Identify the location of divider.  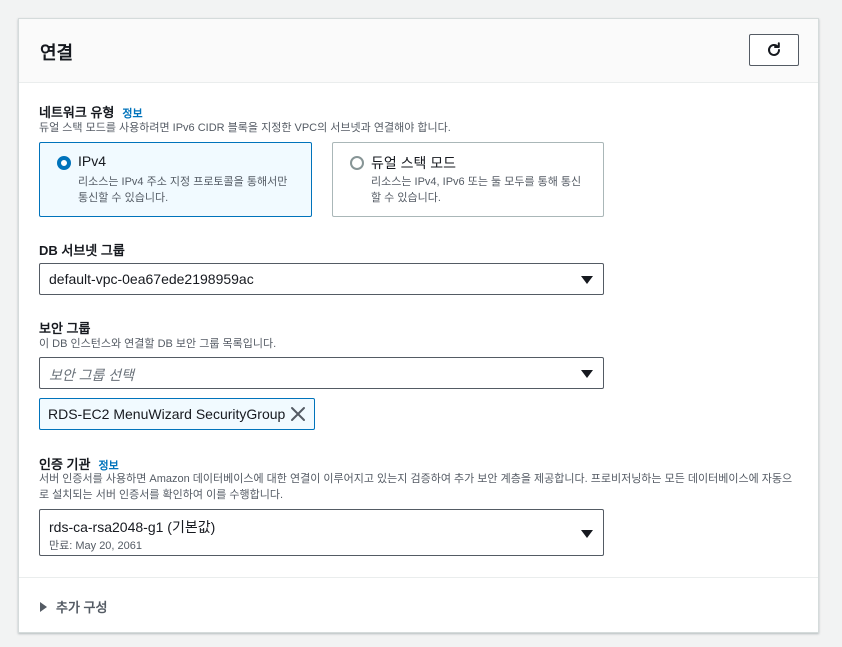
(418, 577).